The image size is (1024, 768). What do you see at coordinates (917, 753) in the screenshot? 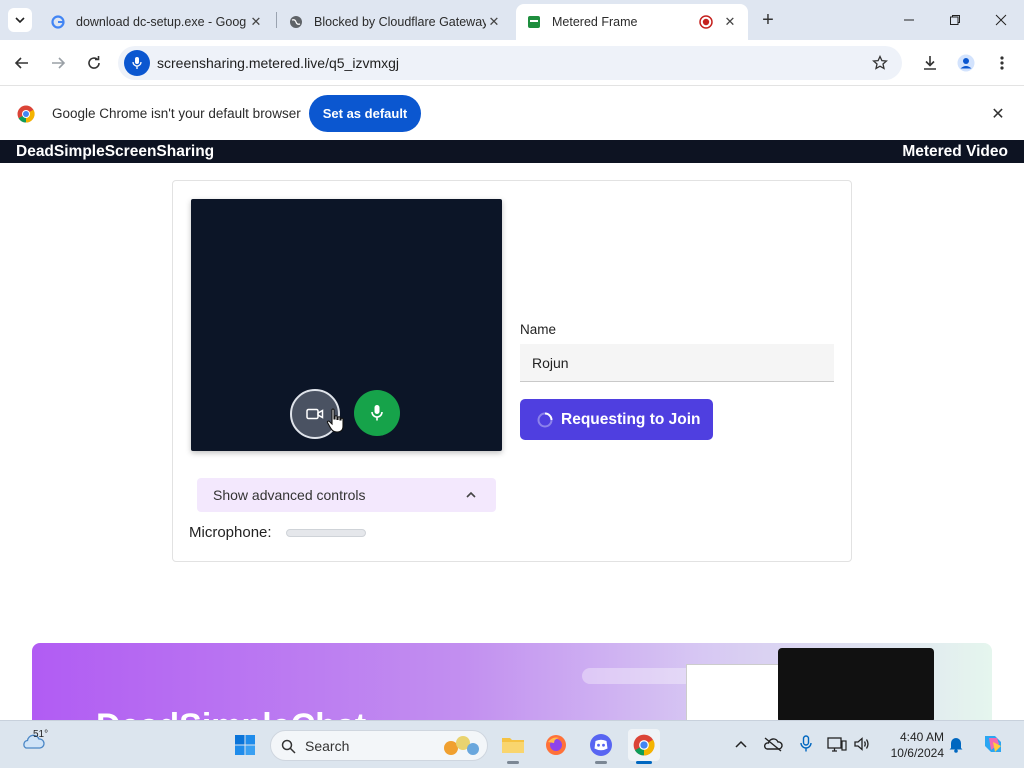
I see `clock-date: 10/6/2024` at bounding box center [917, 753].